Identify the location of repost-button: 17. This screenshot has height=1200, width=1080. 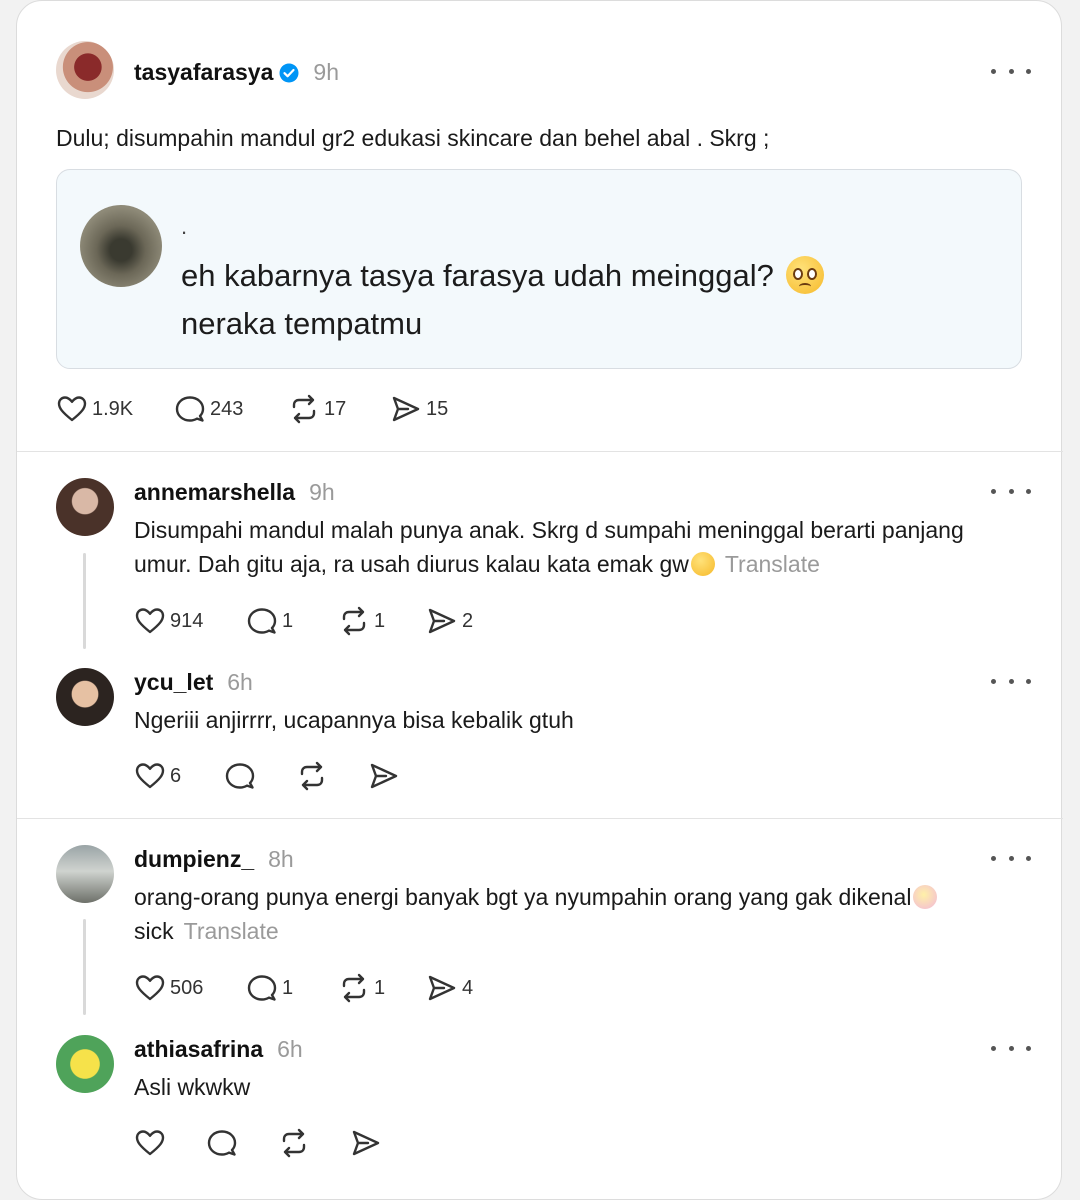
(317, 409).